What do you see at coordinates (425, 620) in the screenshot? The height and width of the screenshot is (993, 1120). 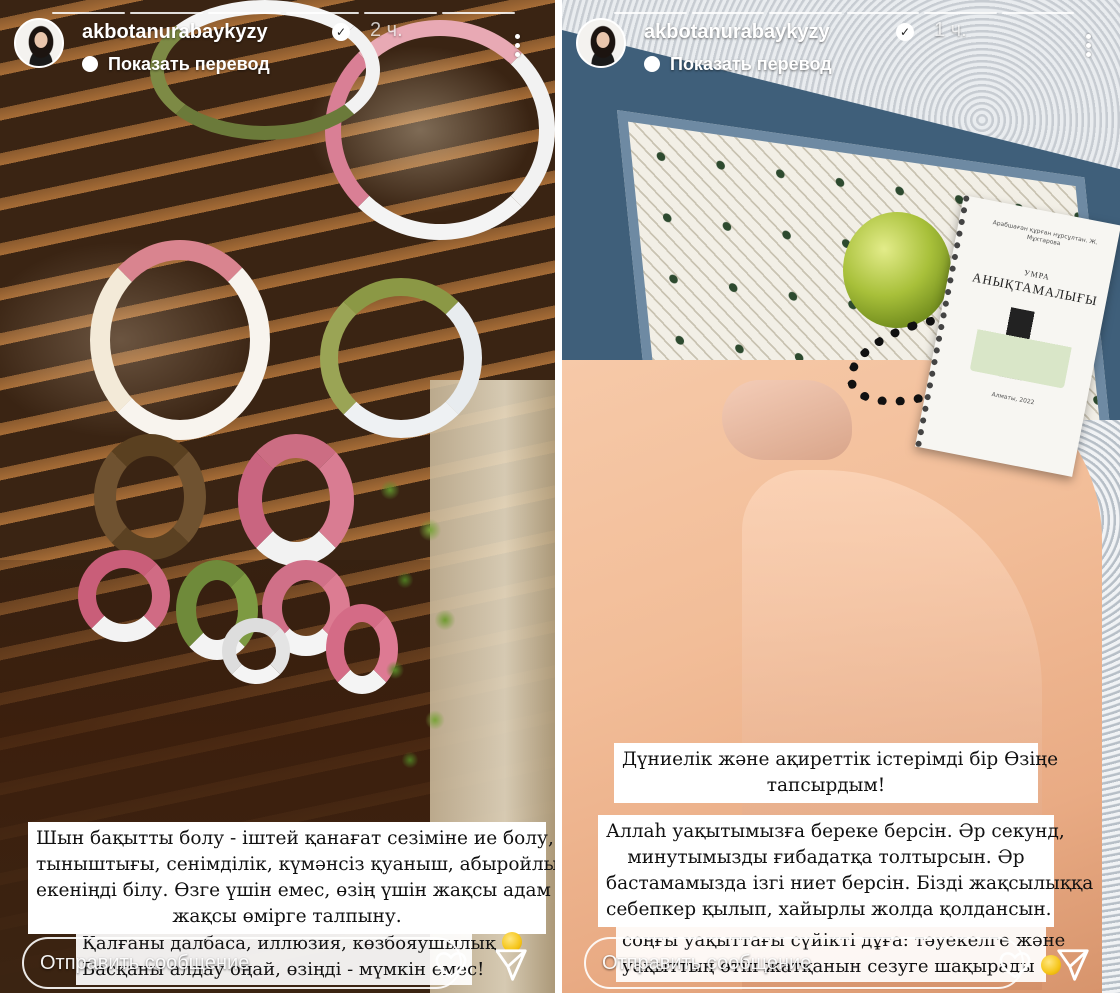 I see `hanging-plants` at bounding box center [425, 620].